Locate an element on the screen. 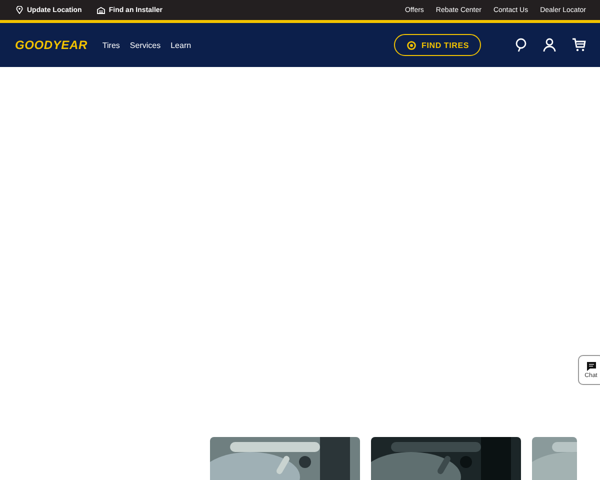 The height and width of the screenshot is (480, 600). tire-icon is located at coordinates (411, 45).